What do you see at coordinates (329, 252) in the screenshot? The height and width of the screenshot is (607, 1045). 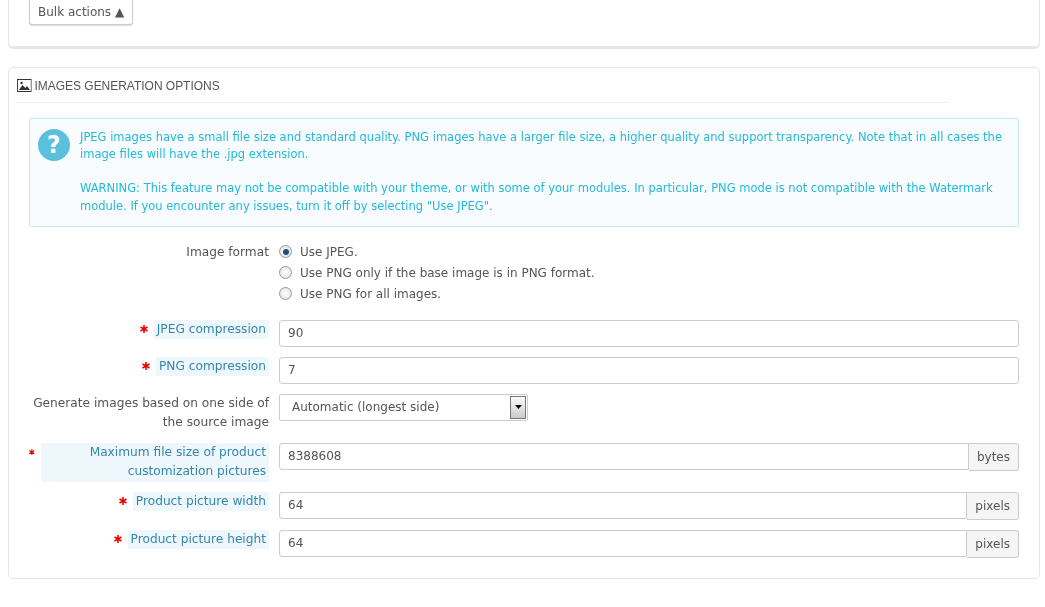 I see `radio-label: Use JPEG.` at bounding box center [329, 252].